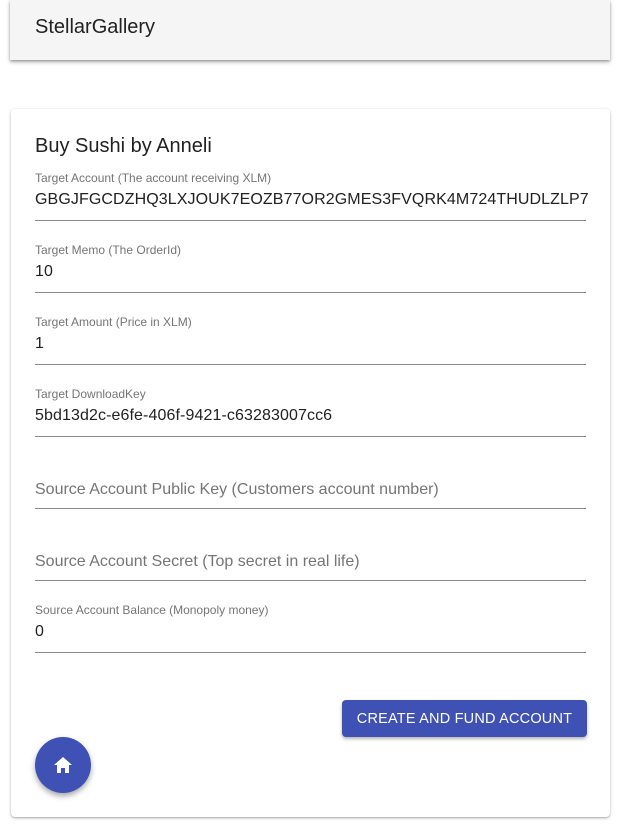  What do you see at coordinates (113, 322) in the screenshot?
I see `field-label: Target Amount (Price in XLM)` at bounding box center [113, 322].